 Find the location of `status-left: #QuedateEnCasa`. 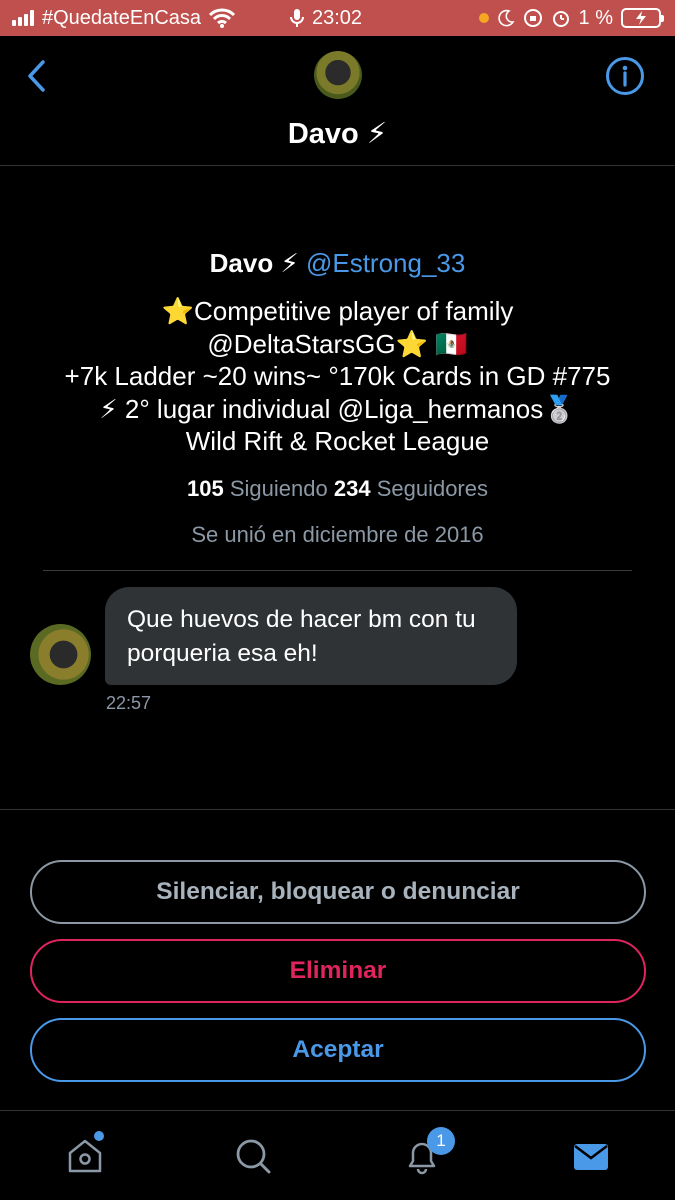

status-left: #QuedateEnCasa is located at coordinates (124, 18).